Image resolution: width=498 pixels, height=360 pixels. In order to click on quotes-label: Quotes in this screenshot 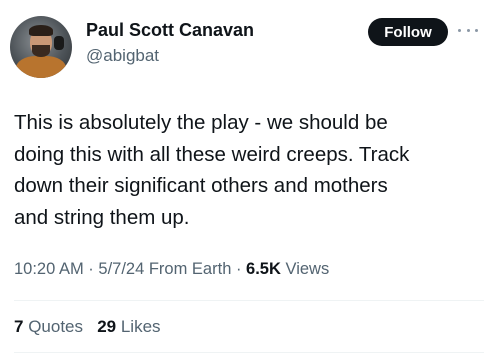, I will do `click(53, 326)`.